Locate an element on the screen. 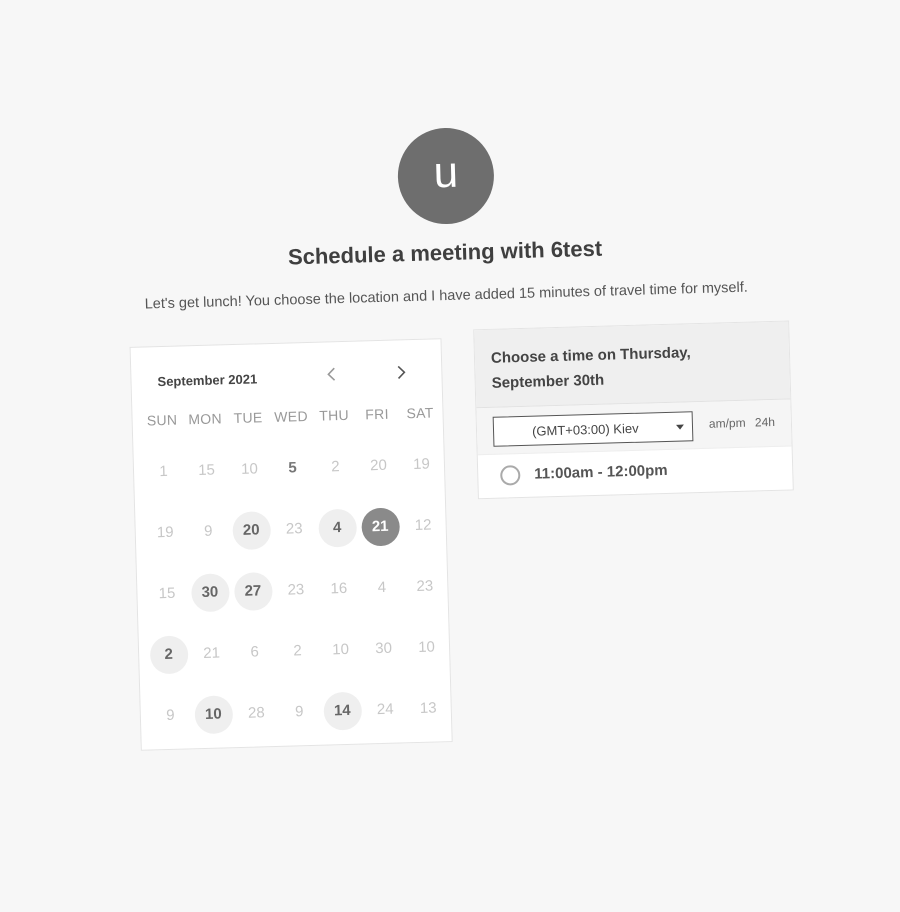 Image resolution: width=900 pixels, height=912 pixels. next-month-button is located at coordinates (401, 372).